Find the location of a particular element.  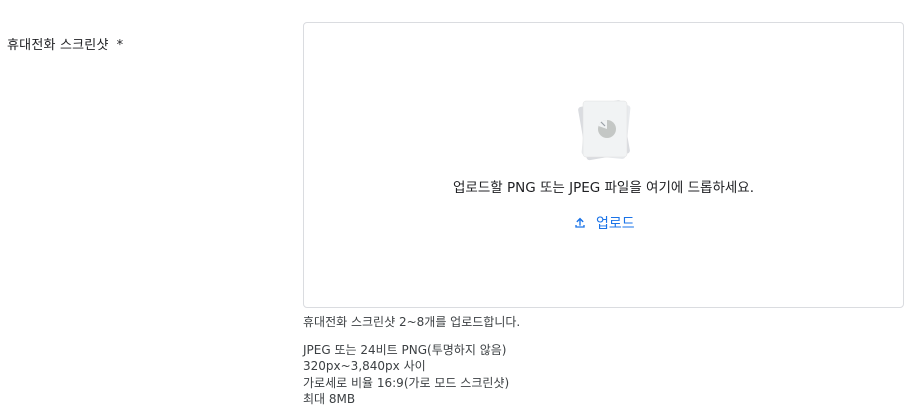

field-label-text: 휴대전화 스크린샷 is located at coordinates (58, 45).